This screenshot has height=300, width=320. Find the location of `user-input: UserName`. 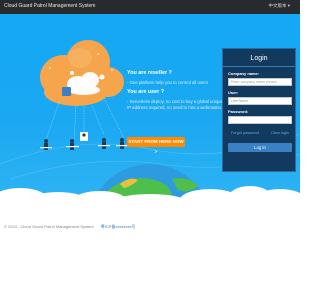

user-input: UserName is located at coordinates (260, 101).